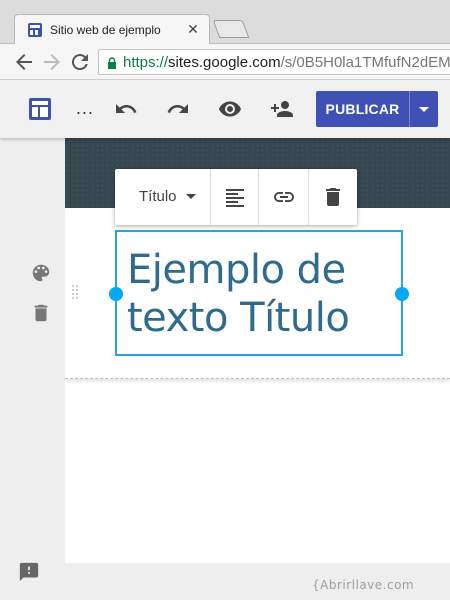  What do you see at coordinates (282, 109) in the screenshot?
I see `add-person-icon` at bounding box center [282, 109].